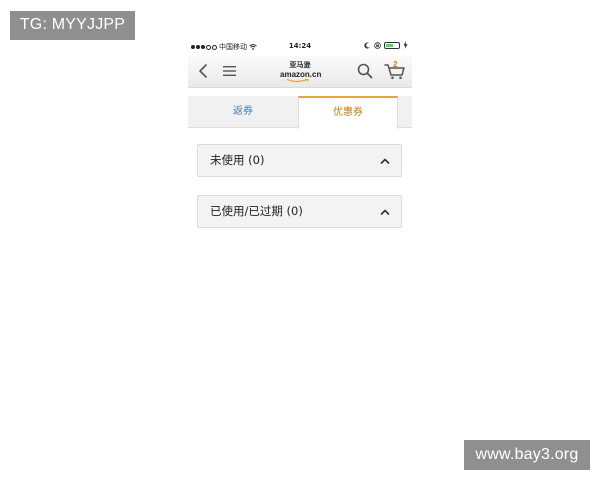  I want to click on battery-icon, so click(392, 45).